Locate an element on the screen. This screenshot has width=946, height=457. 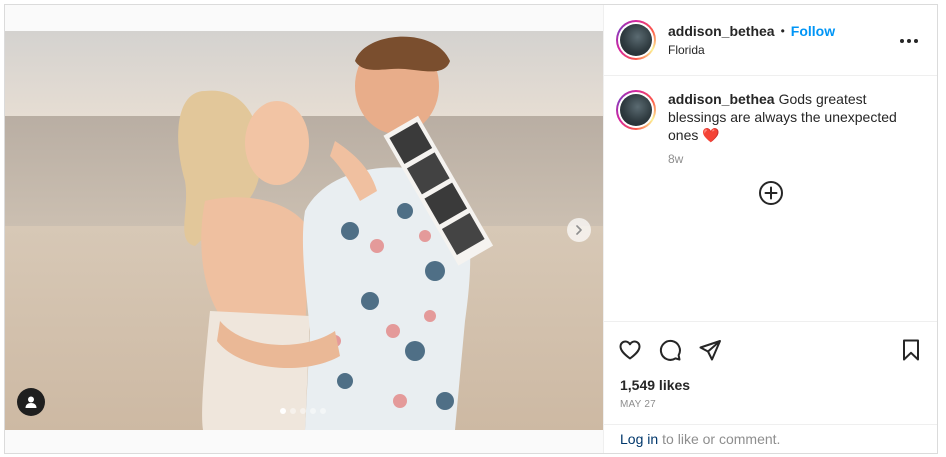
story-ring is located at coordinates (636, 40).